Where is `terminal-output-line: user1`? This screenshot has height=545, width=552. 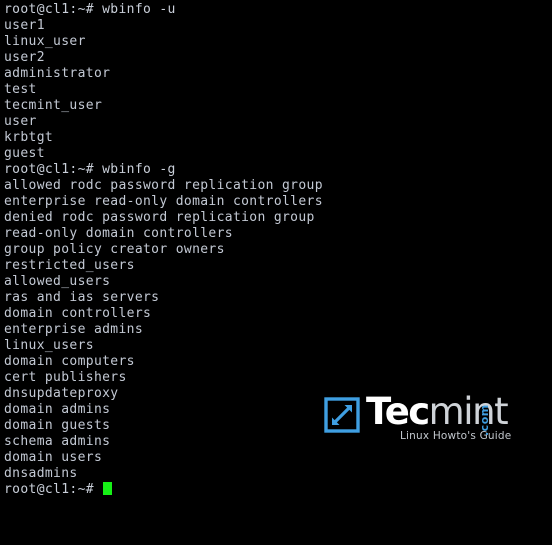 terminal-output-line: user1 is located at coordinates (24, 25).